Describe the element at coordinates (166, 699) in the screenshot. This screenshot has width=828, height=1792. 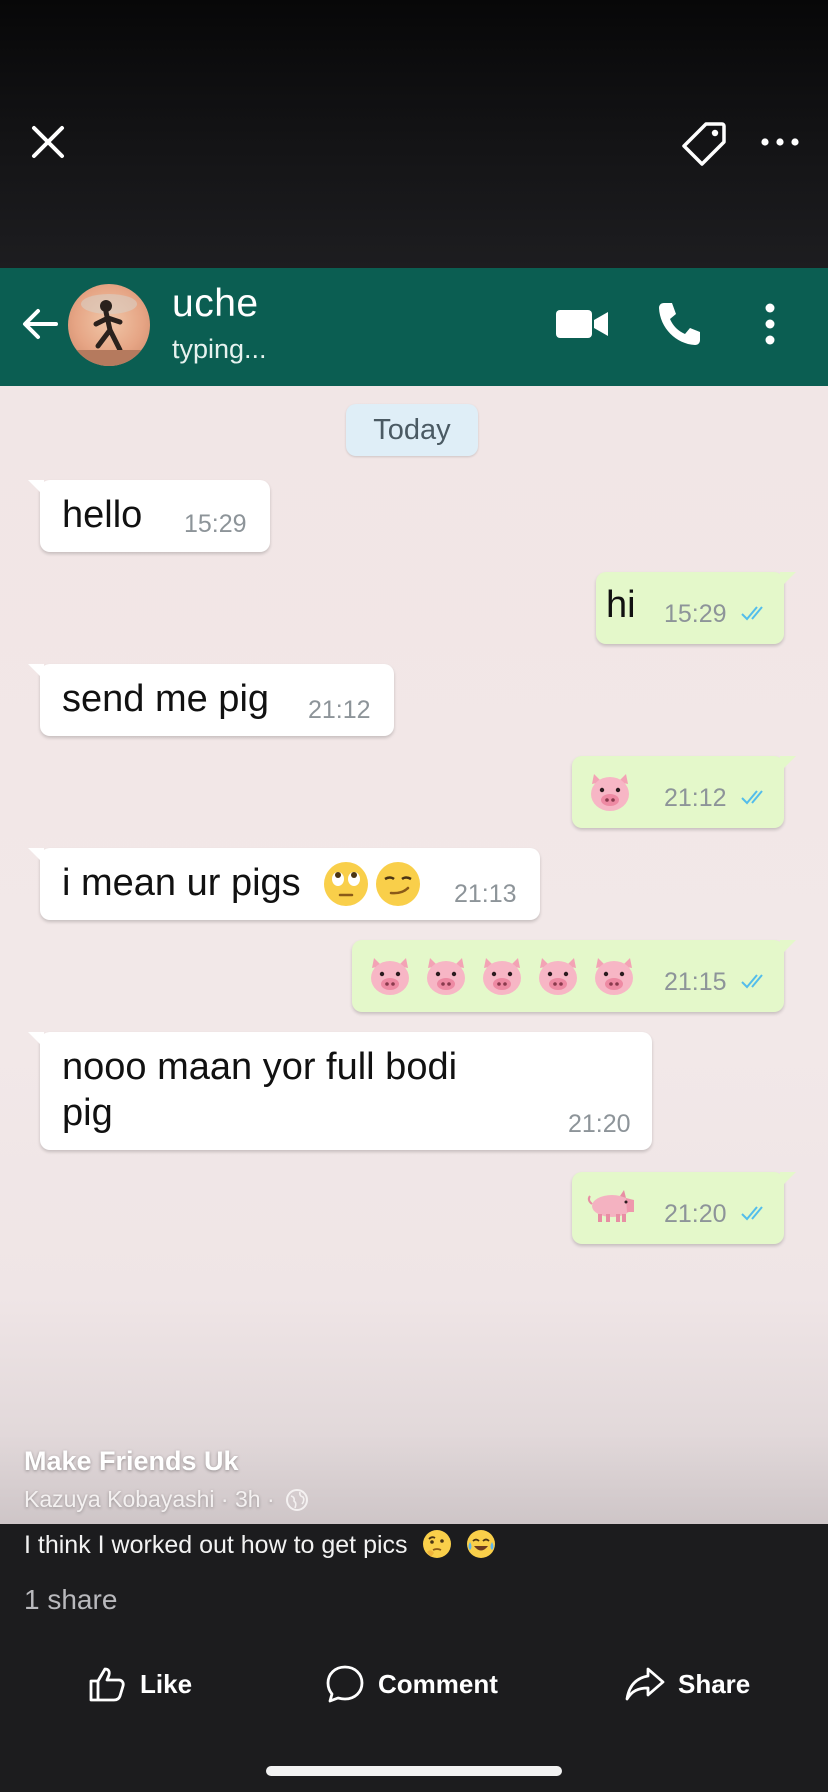
I see `message-text: send me pig` at that location.